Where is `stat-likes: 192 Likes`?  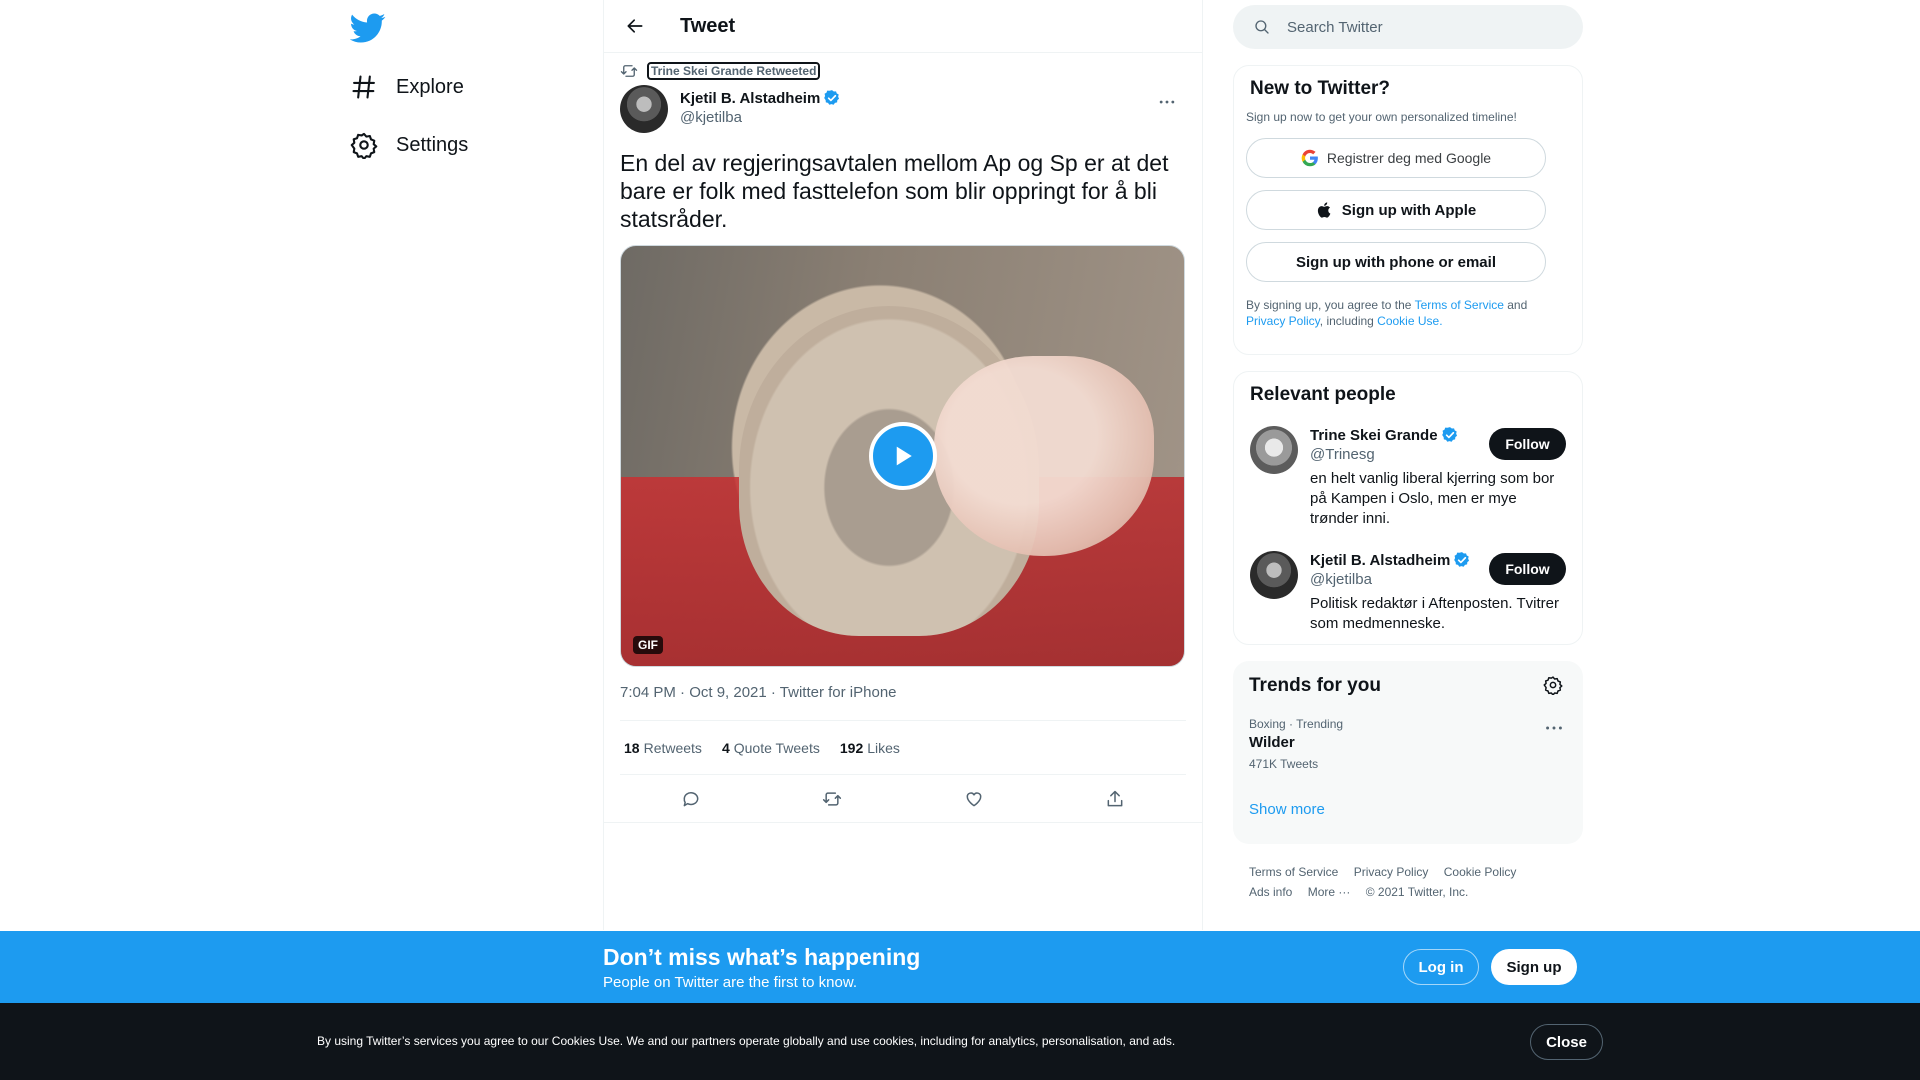
stat-likes: 192 Likes is located at coordinates (870, 748).